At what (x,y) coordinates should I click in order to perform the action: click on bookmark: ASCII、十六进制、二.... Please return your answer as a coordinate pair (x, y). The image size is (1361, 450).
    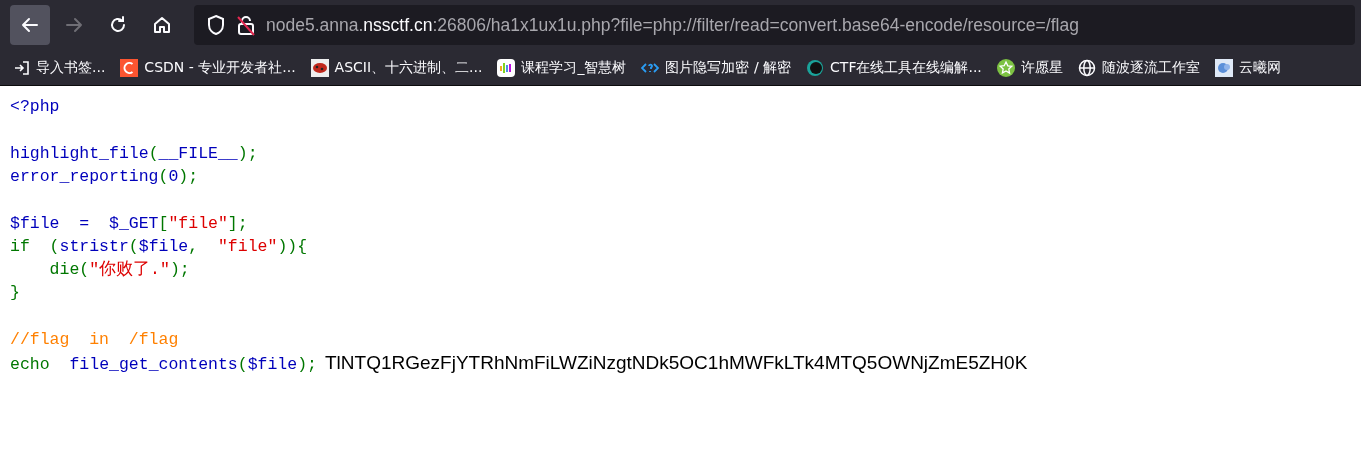
    Looking at the image, I should click on (396, 67).